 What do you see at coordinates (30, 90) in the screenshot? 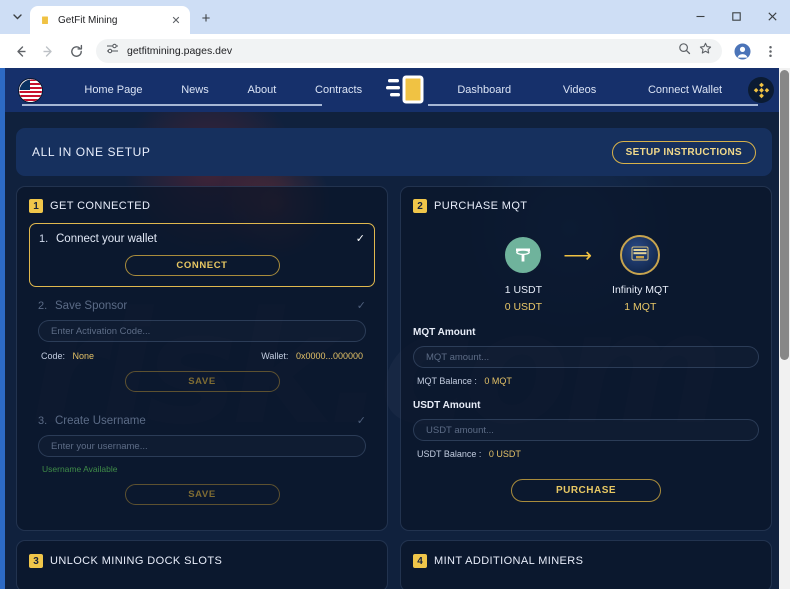
I see `us-flag-icon` at bounding box center [30, 90].